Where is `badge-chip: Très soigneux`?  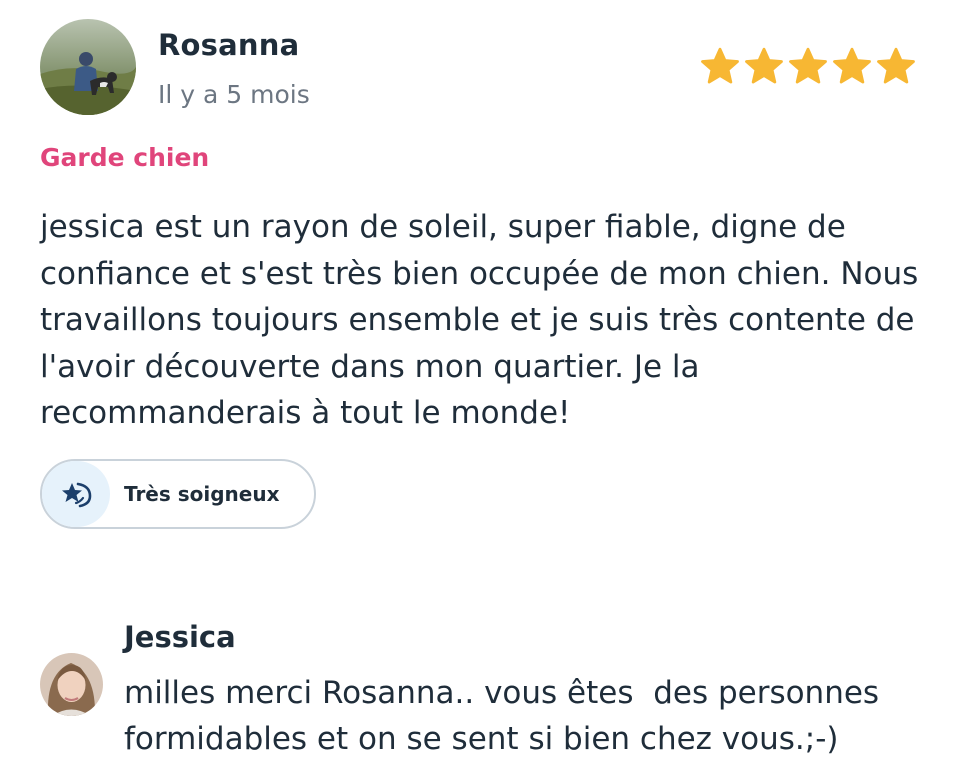
badge-chip: Très soigneux is located at coordinates (178, 494).